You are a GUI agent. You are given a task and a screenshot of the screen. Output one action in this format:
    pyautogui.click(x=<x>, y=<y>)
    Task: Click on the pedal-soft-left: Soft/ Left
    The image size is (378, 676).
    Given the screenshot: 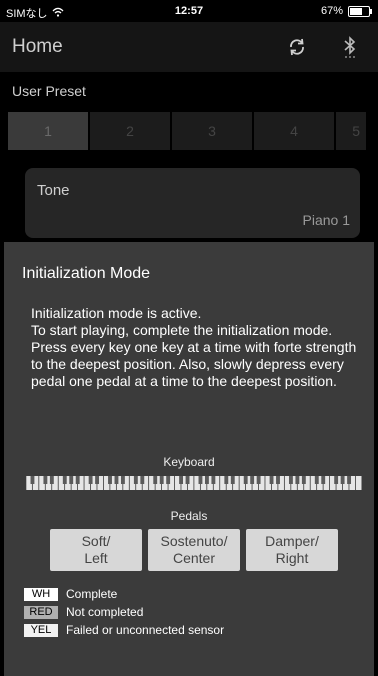 What is the action you would take?
    pyautogui.click(x=96, y=550)
    